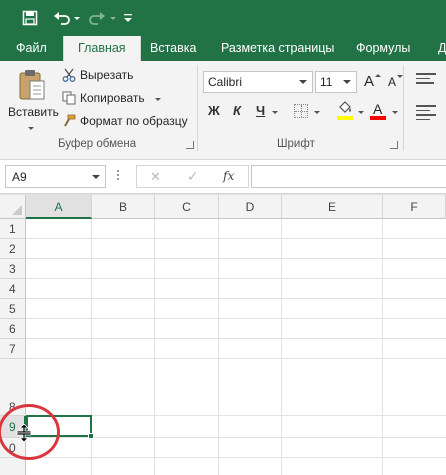  Describe the element at coordinates (69, 98) in the screenshot. I see `copy-icon` at that location.